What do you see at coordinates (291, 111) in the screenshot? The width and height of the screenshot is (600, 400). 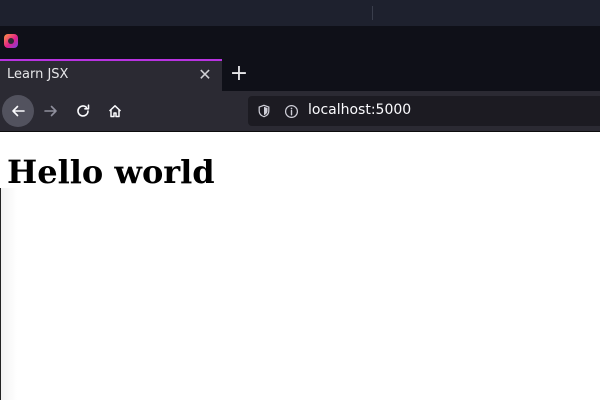 I see `info-icon` at bounding box center [291, 111].